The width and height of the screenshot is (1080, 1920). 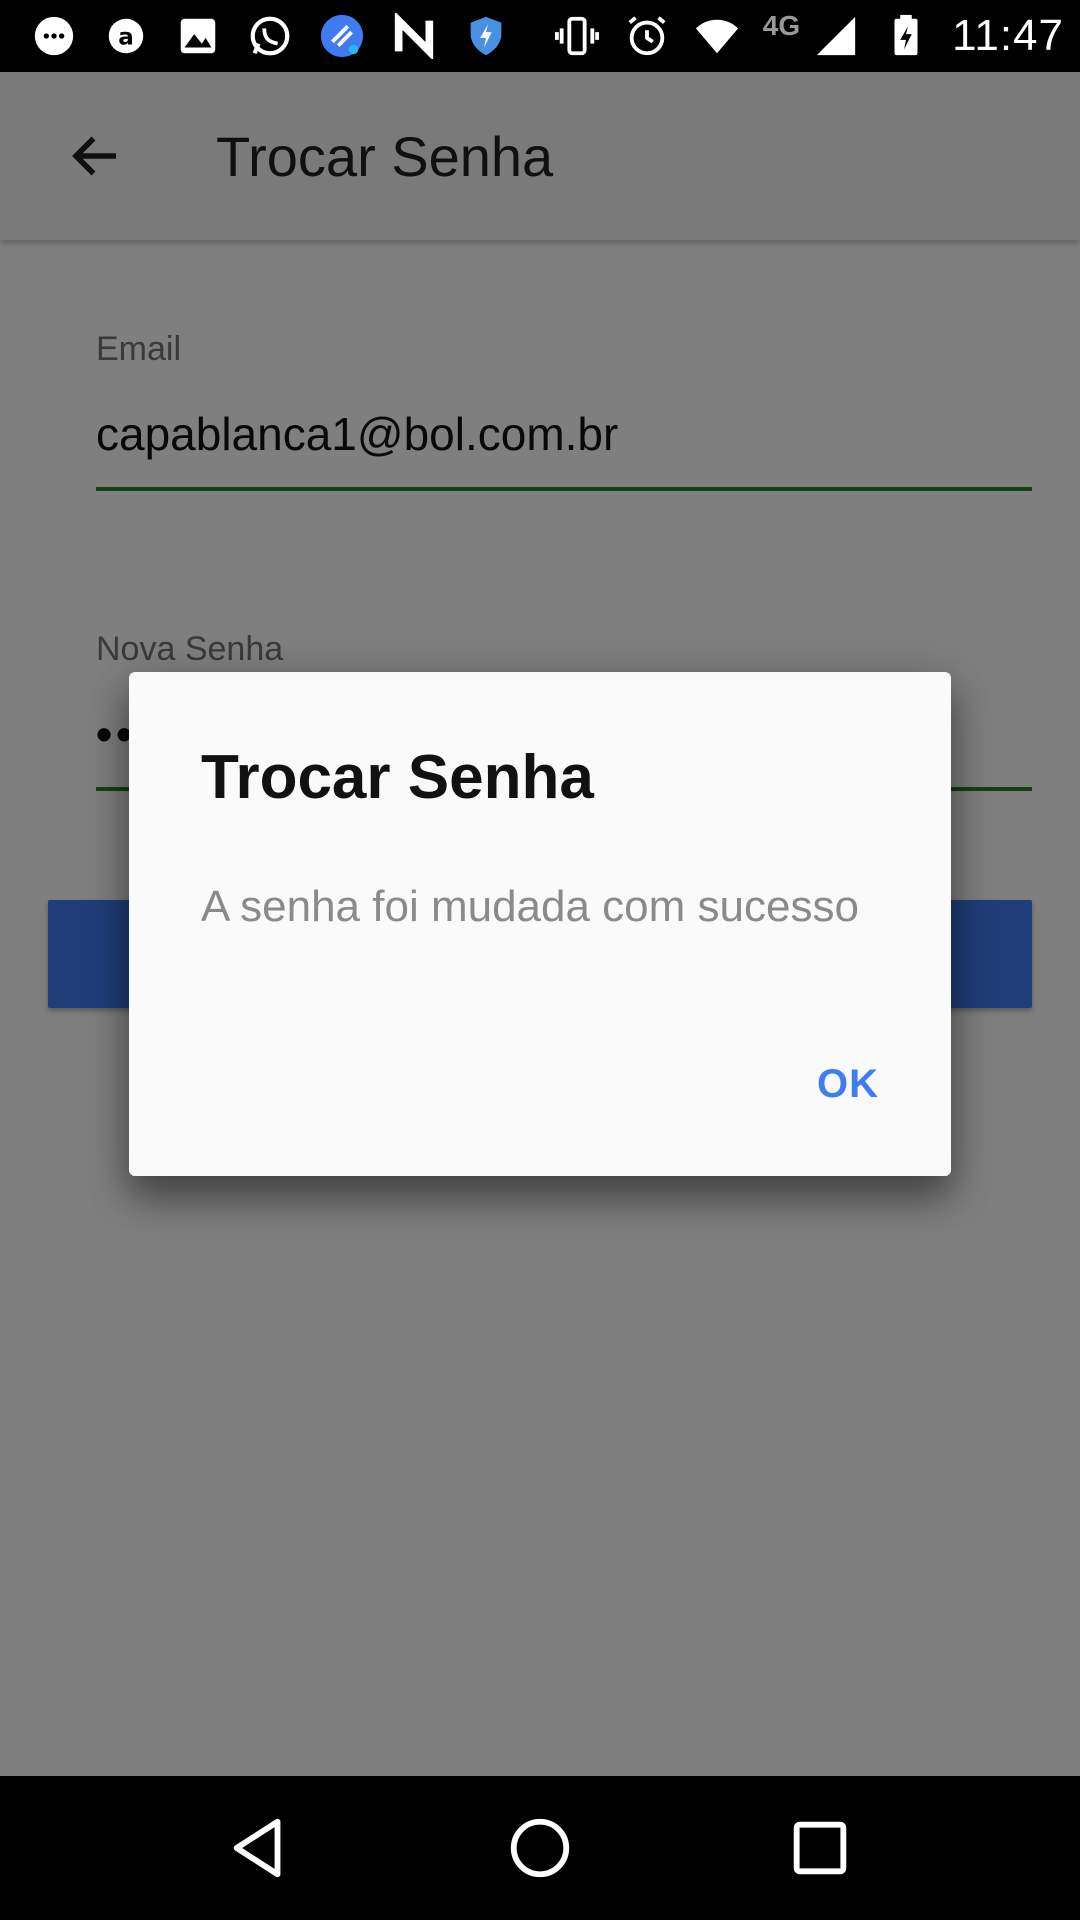 I want to click on nav-back-button, so click(x=260, y=1848).